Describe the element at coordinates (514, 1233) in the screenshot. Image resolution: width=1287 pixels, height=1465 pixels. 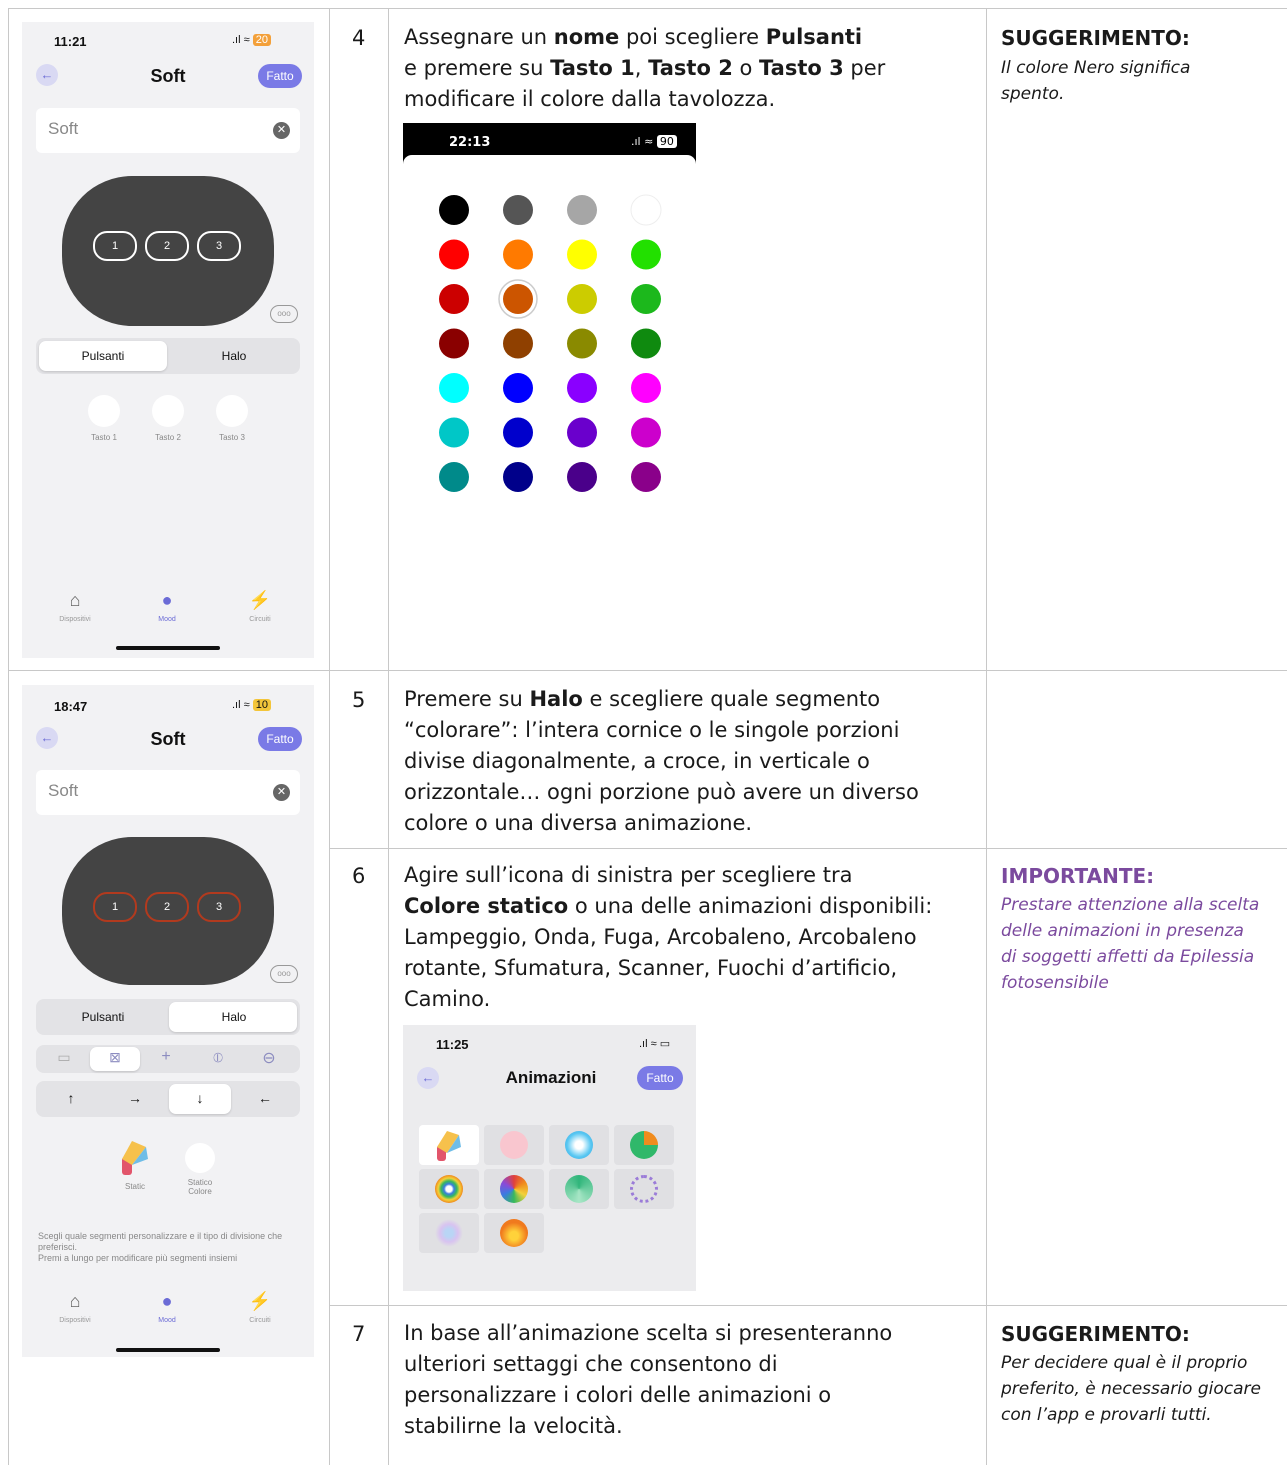
I see `animation-fireplace` at that location.